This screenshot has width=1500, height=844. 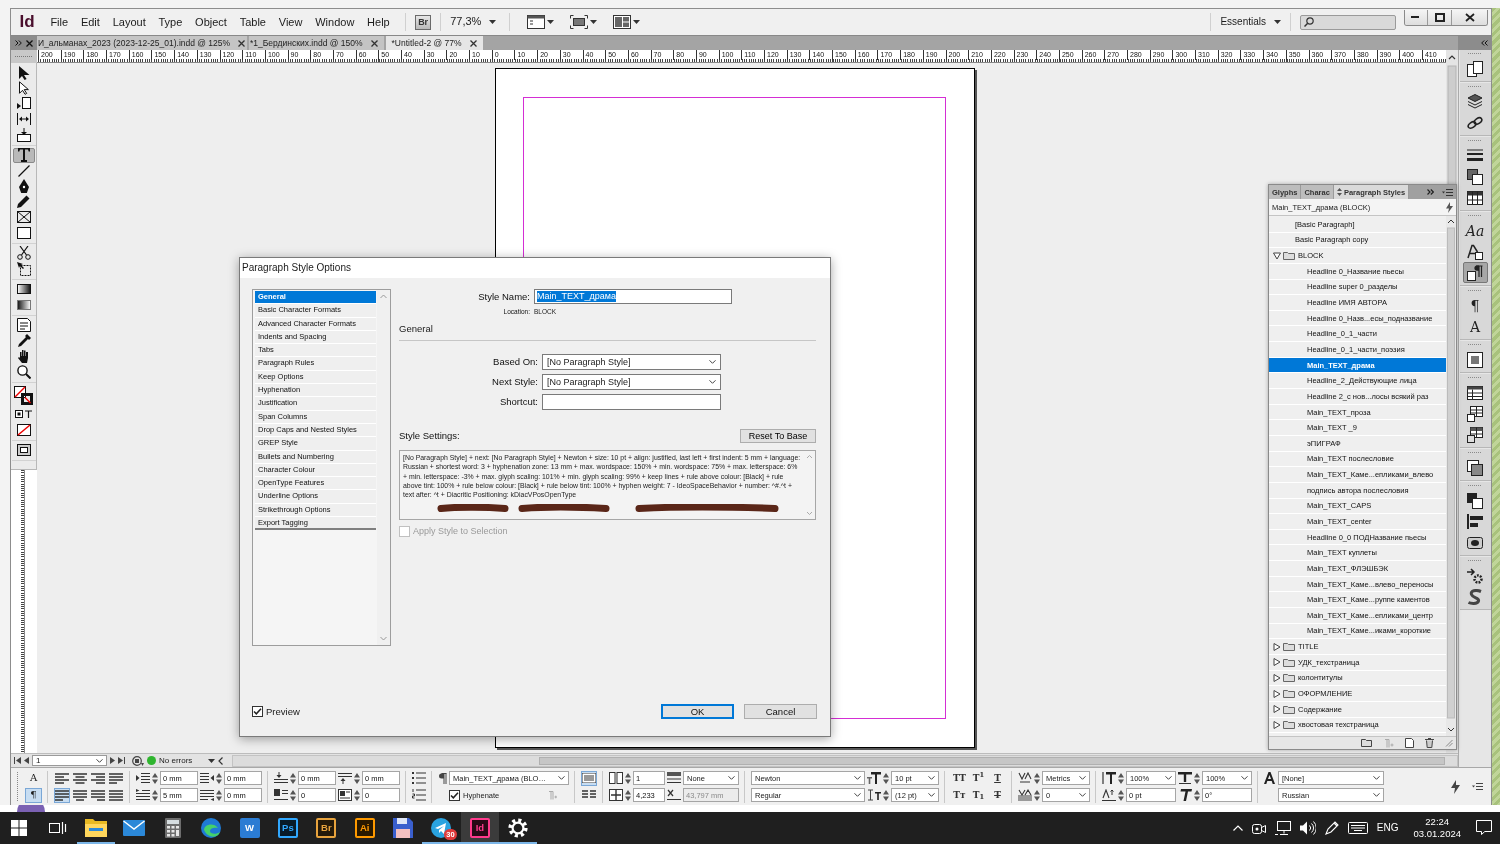 I want to click on preflight-dropdown: No errors, so click(x=187, y=760).